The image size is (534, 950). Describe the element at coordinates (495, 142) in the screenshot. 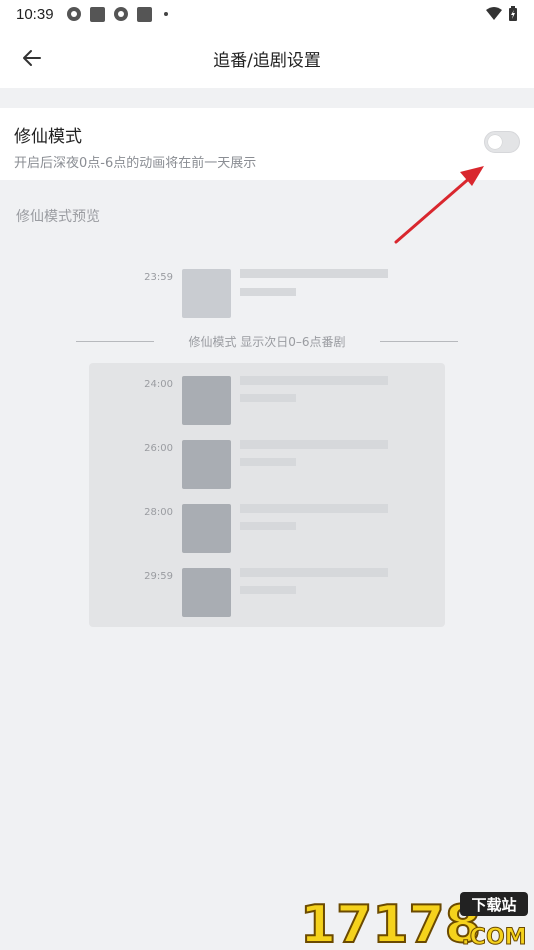

I see `toggle-knob` at that location.